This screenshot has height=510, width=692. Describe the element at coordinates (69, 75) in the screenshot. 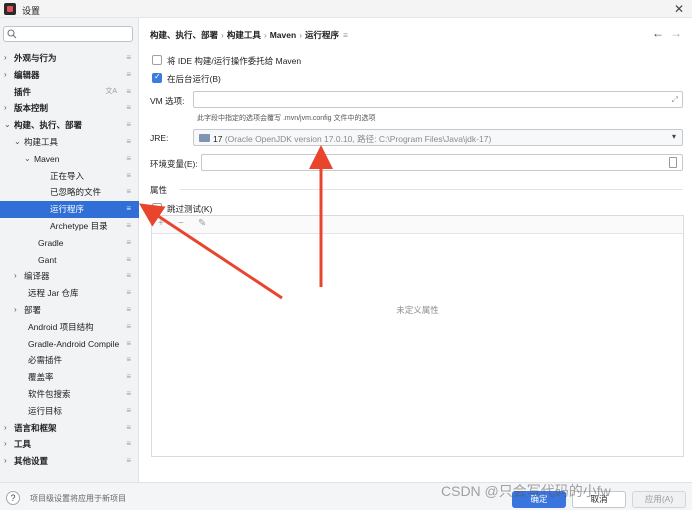

I see `sidebar-item: › 编辑器 ≡` at that location.